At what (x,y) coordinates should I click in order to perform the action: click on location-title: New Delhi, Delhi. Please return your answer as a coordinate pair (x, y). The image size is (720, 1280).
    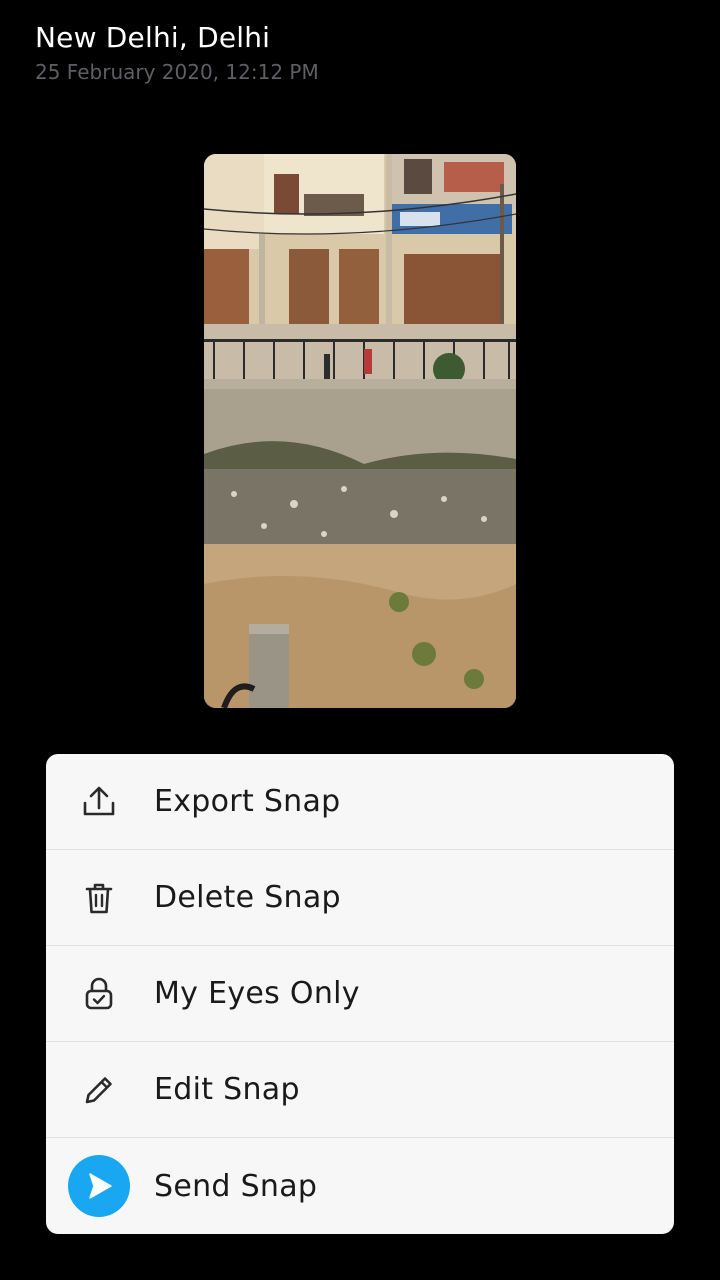
    Looking at the image, I should click on (153, 37).